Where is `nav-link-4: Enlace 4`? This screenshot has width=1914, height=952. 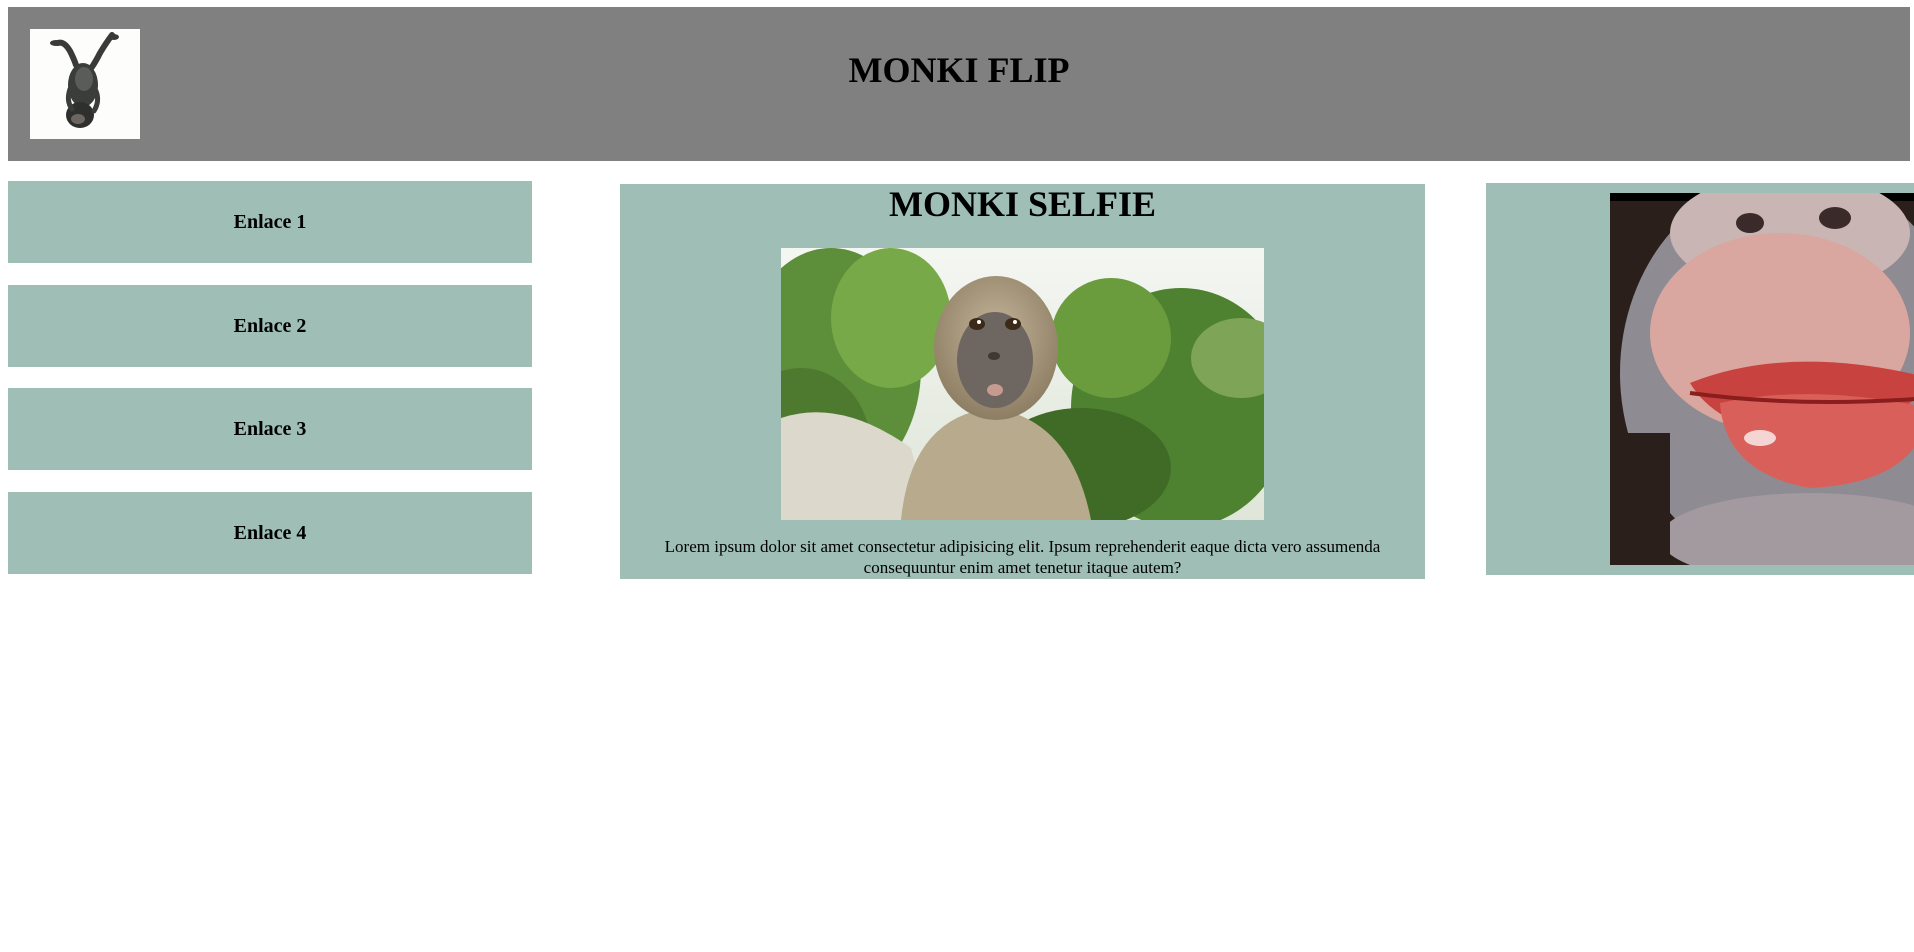 nav-link-4: Enlace 4 is located at coordinates (270, 533).